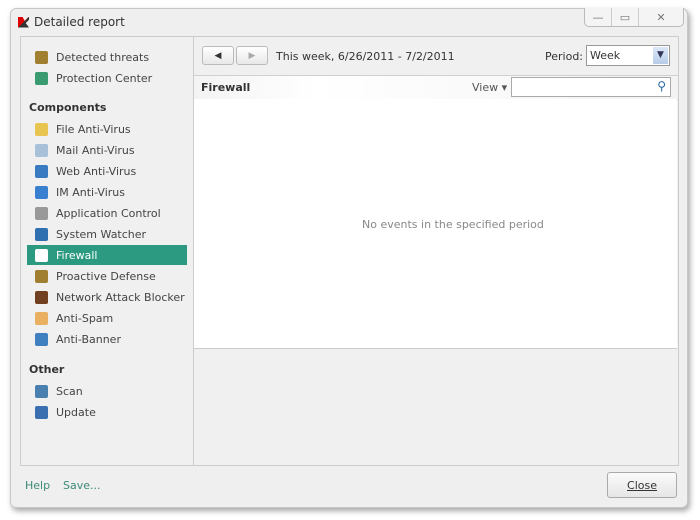 This screenshot has height=520, width=700. I want to click on close-window-button: ✕, so click(661, 17).